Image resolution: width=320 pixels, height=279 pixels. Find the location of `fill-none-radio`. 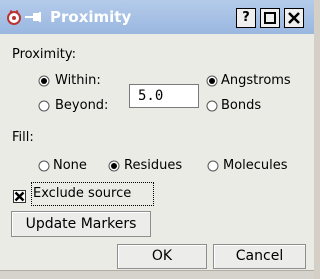

fill-none-radio is located at coordinates (44, 166).